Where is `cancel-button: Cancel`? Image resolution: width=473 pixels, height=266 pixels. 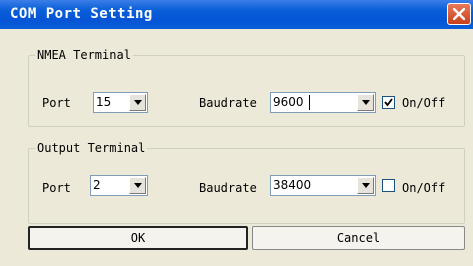 cancel-button: Cancel is located at coordinates (358, 238).